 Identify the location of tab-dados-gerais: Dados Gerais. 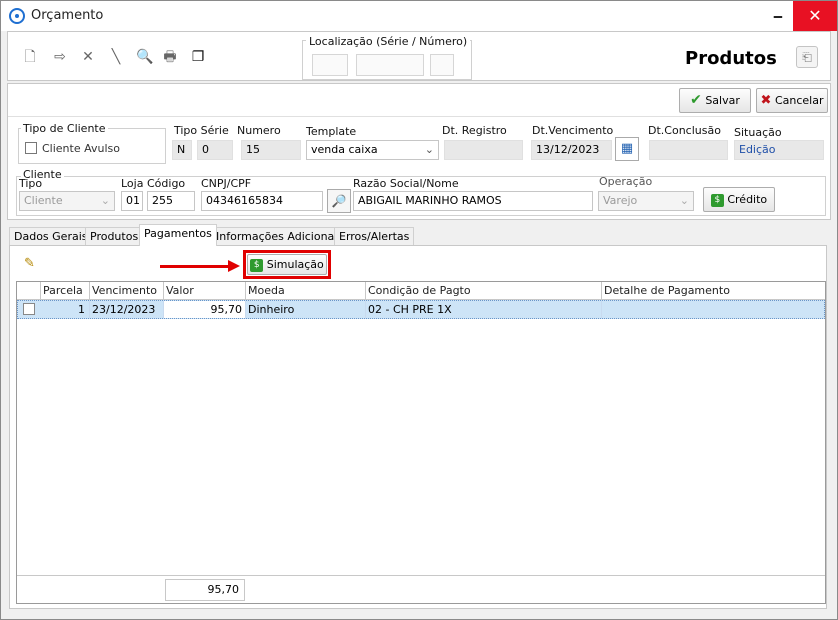
(51, 236).